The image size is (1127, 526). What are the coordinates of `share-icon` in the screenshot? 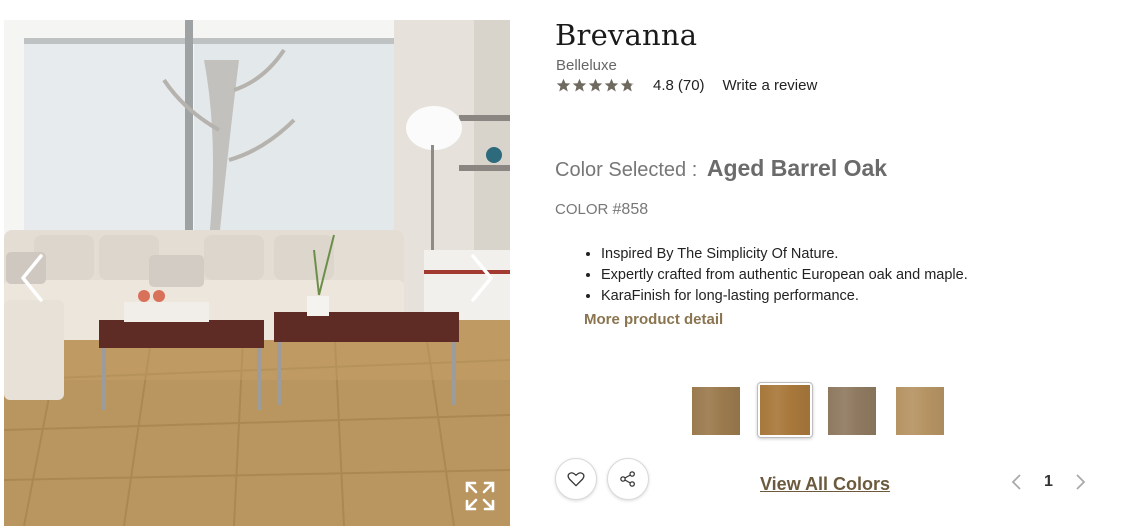 It's located at (627, 479).